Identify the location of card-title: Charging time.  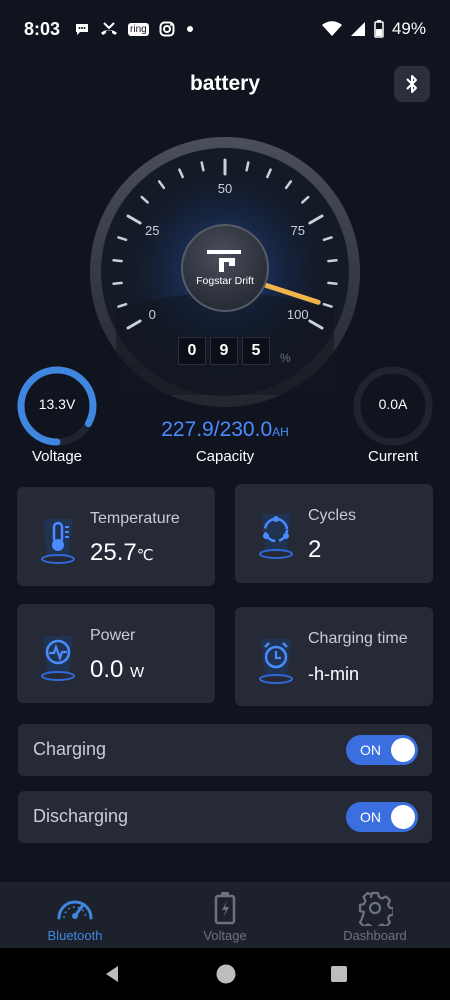
(358, 638).